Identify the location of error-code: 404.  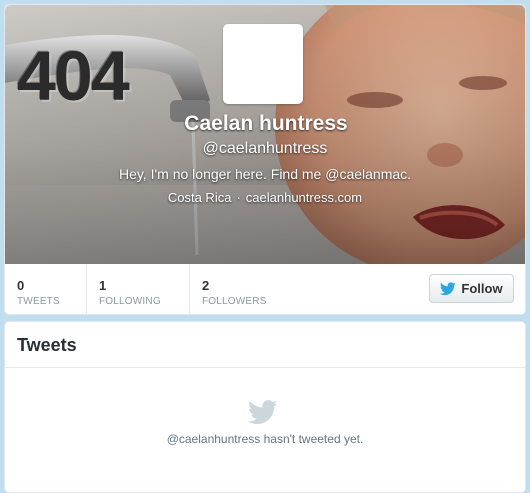
(73, 76).